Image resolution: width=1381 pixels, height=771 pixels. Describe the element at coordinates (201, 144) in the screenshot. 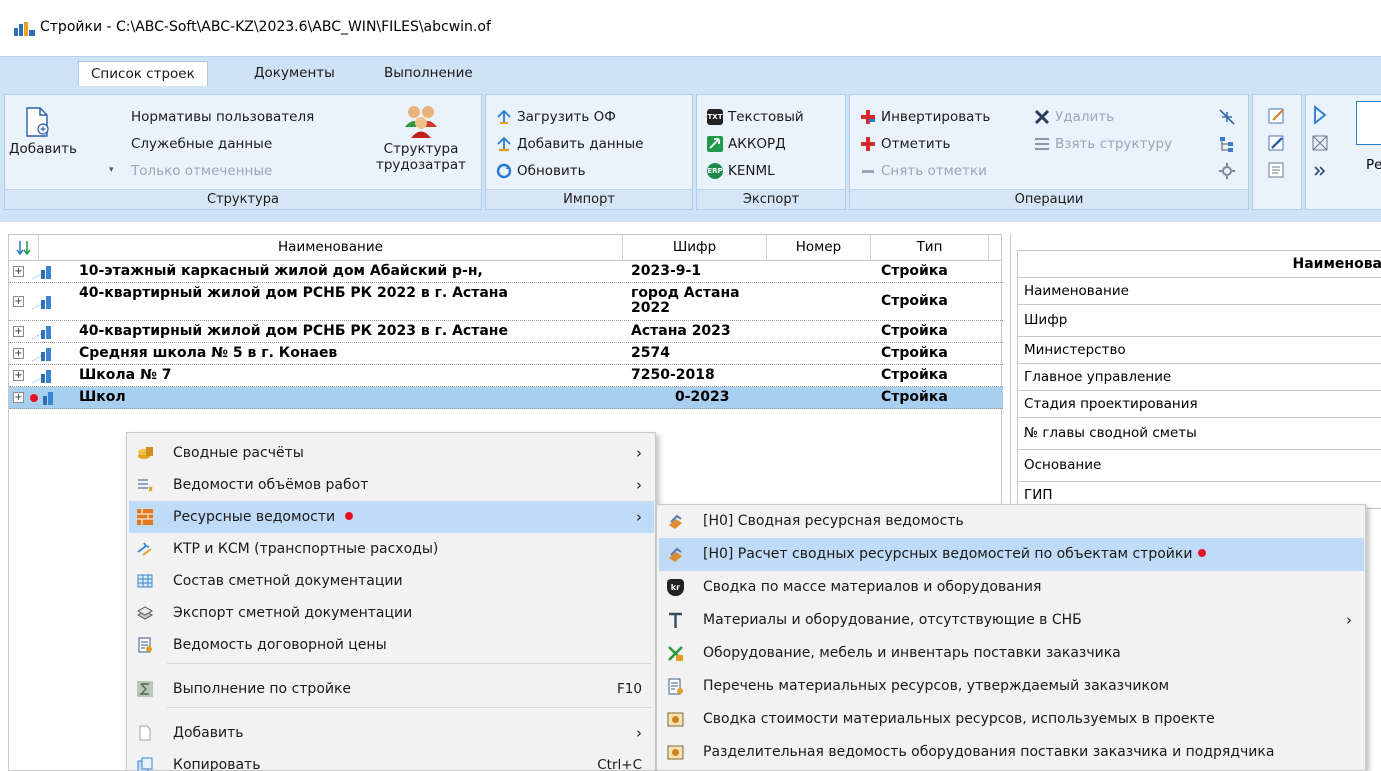

I see `service-data-button: Служебные данные` at that location.